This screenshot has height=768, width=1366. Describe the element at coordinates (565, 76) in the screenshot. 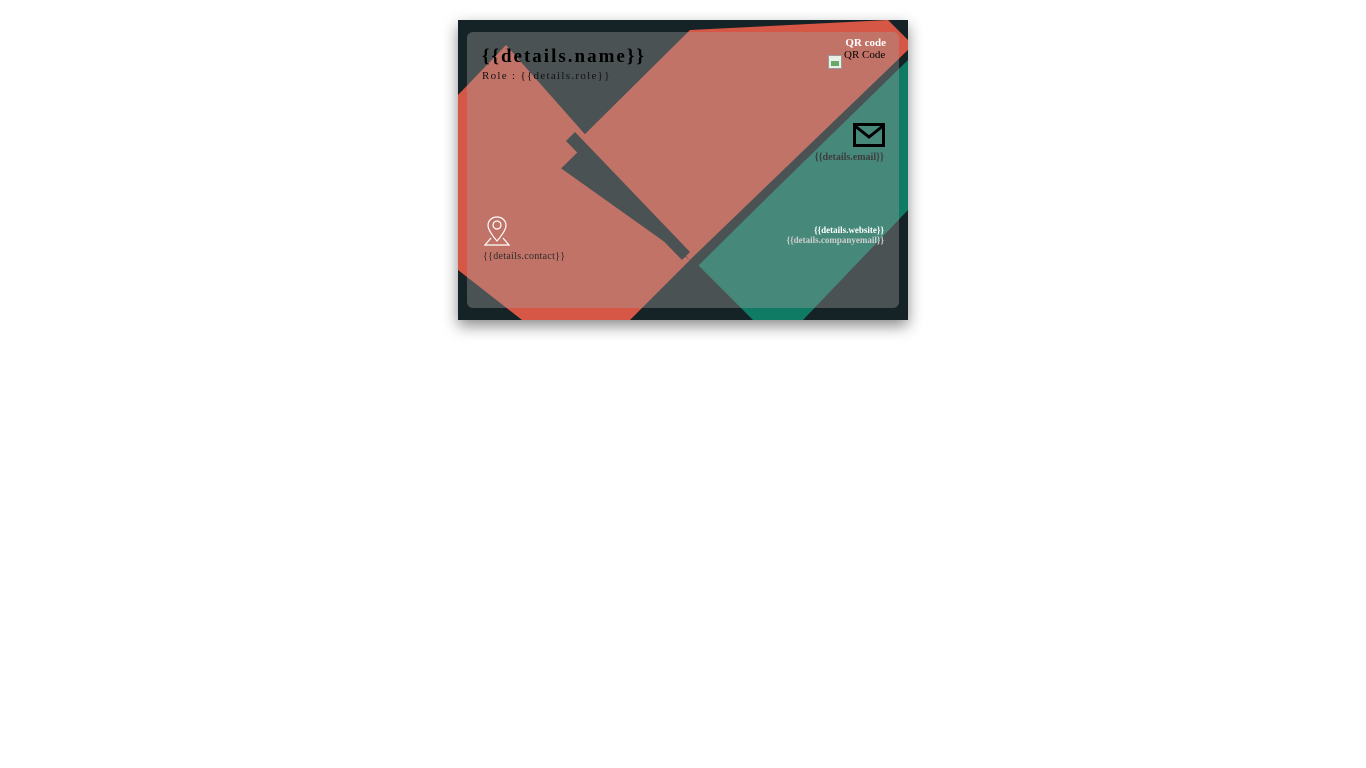

I see `role-value: {{details.role}}` at that location.